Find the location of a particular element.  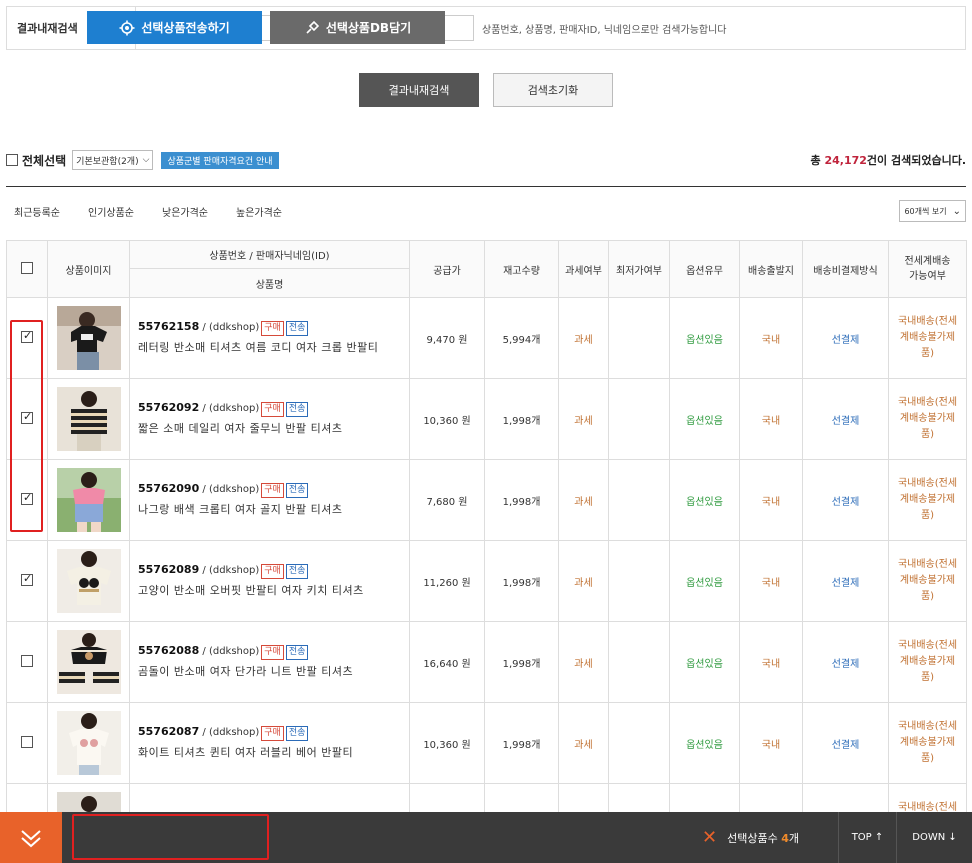

sort-recent: 최근등록순 is located at coordinates (37, 211).